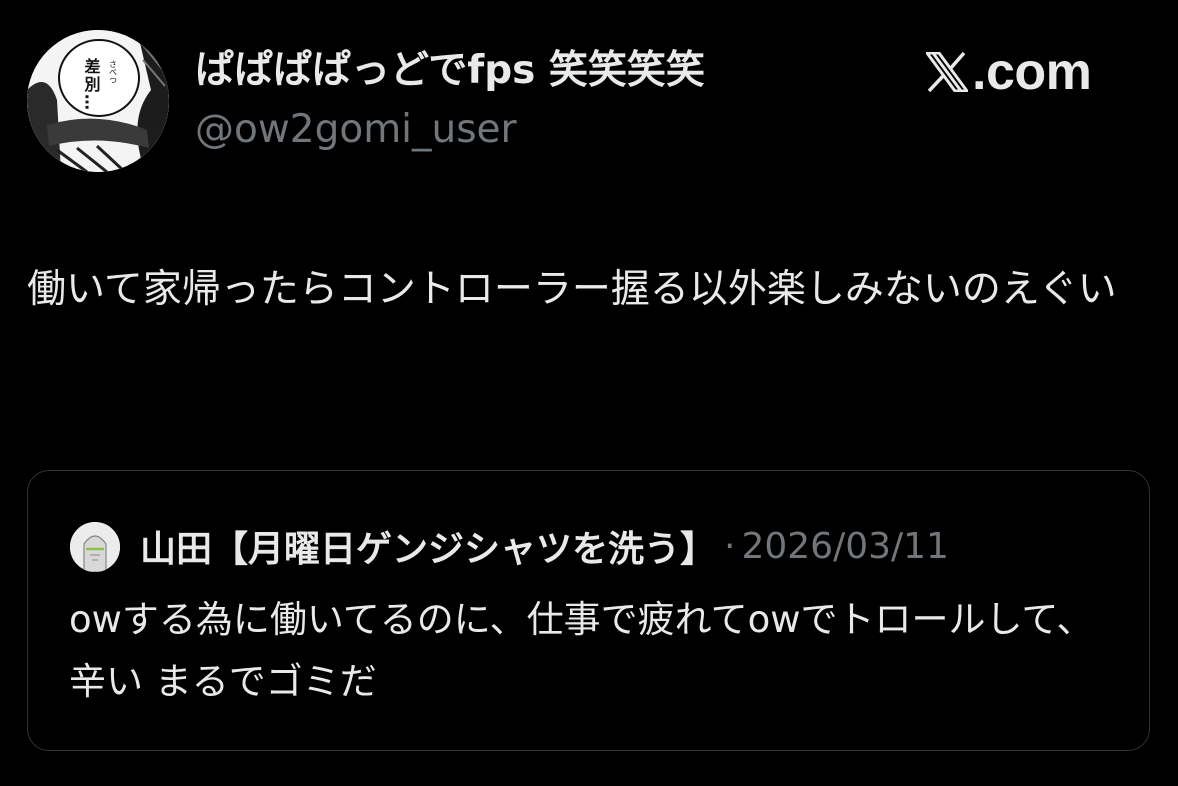  I want to click on manga-avatar-icon: 差別… さべつ, so click(98, 101).